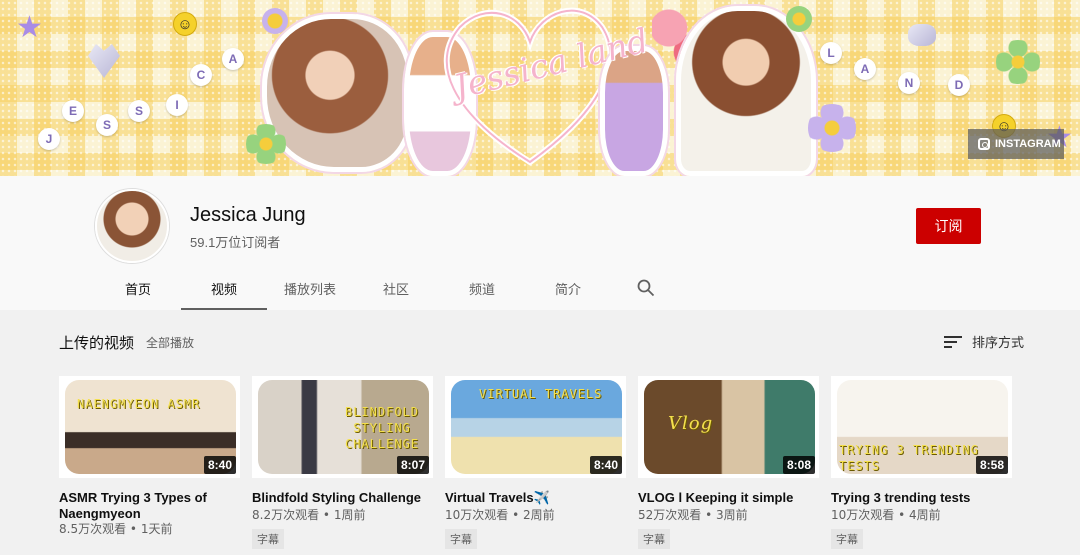 This screenshot has height=555, width=1080. Describe the element at coordinates (691, 423) in the screenshot. I see `thumbnail-overlay-text: Vlog` at that location.